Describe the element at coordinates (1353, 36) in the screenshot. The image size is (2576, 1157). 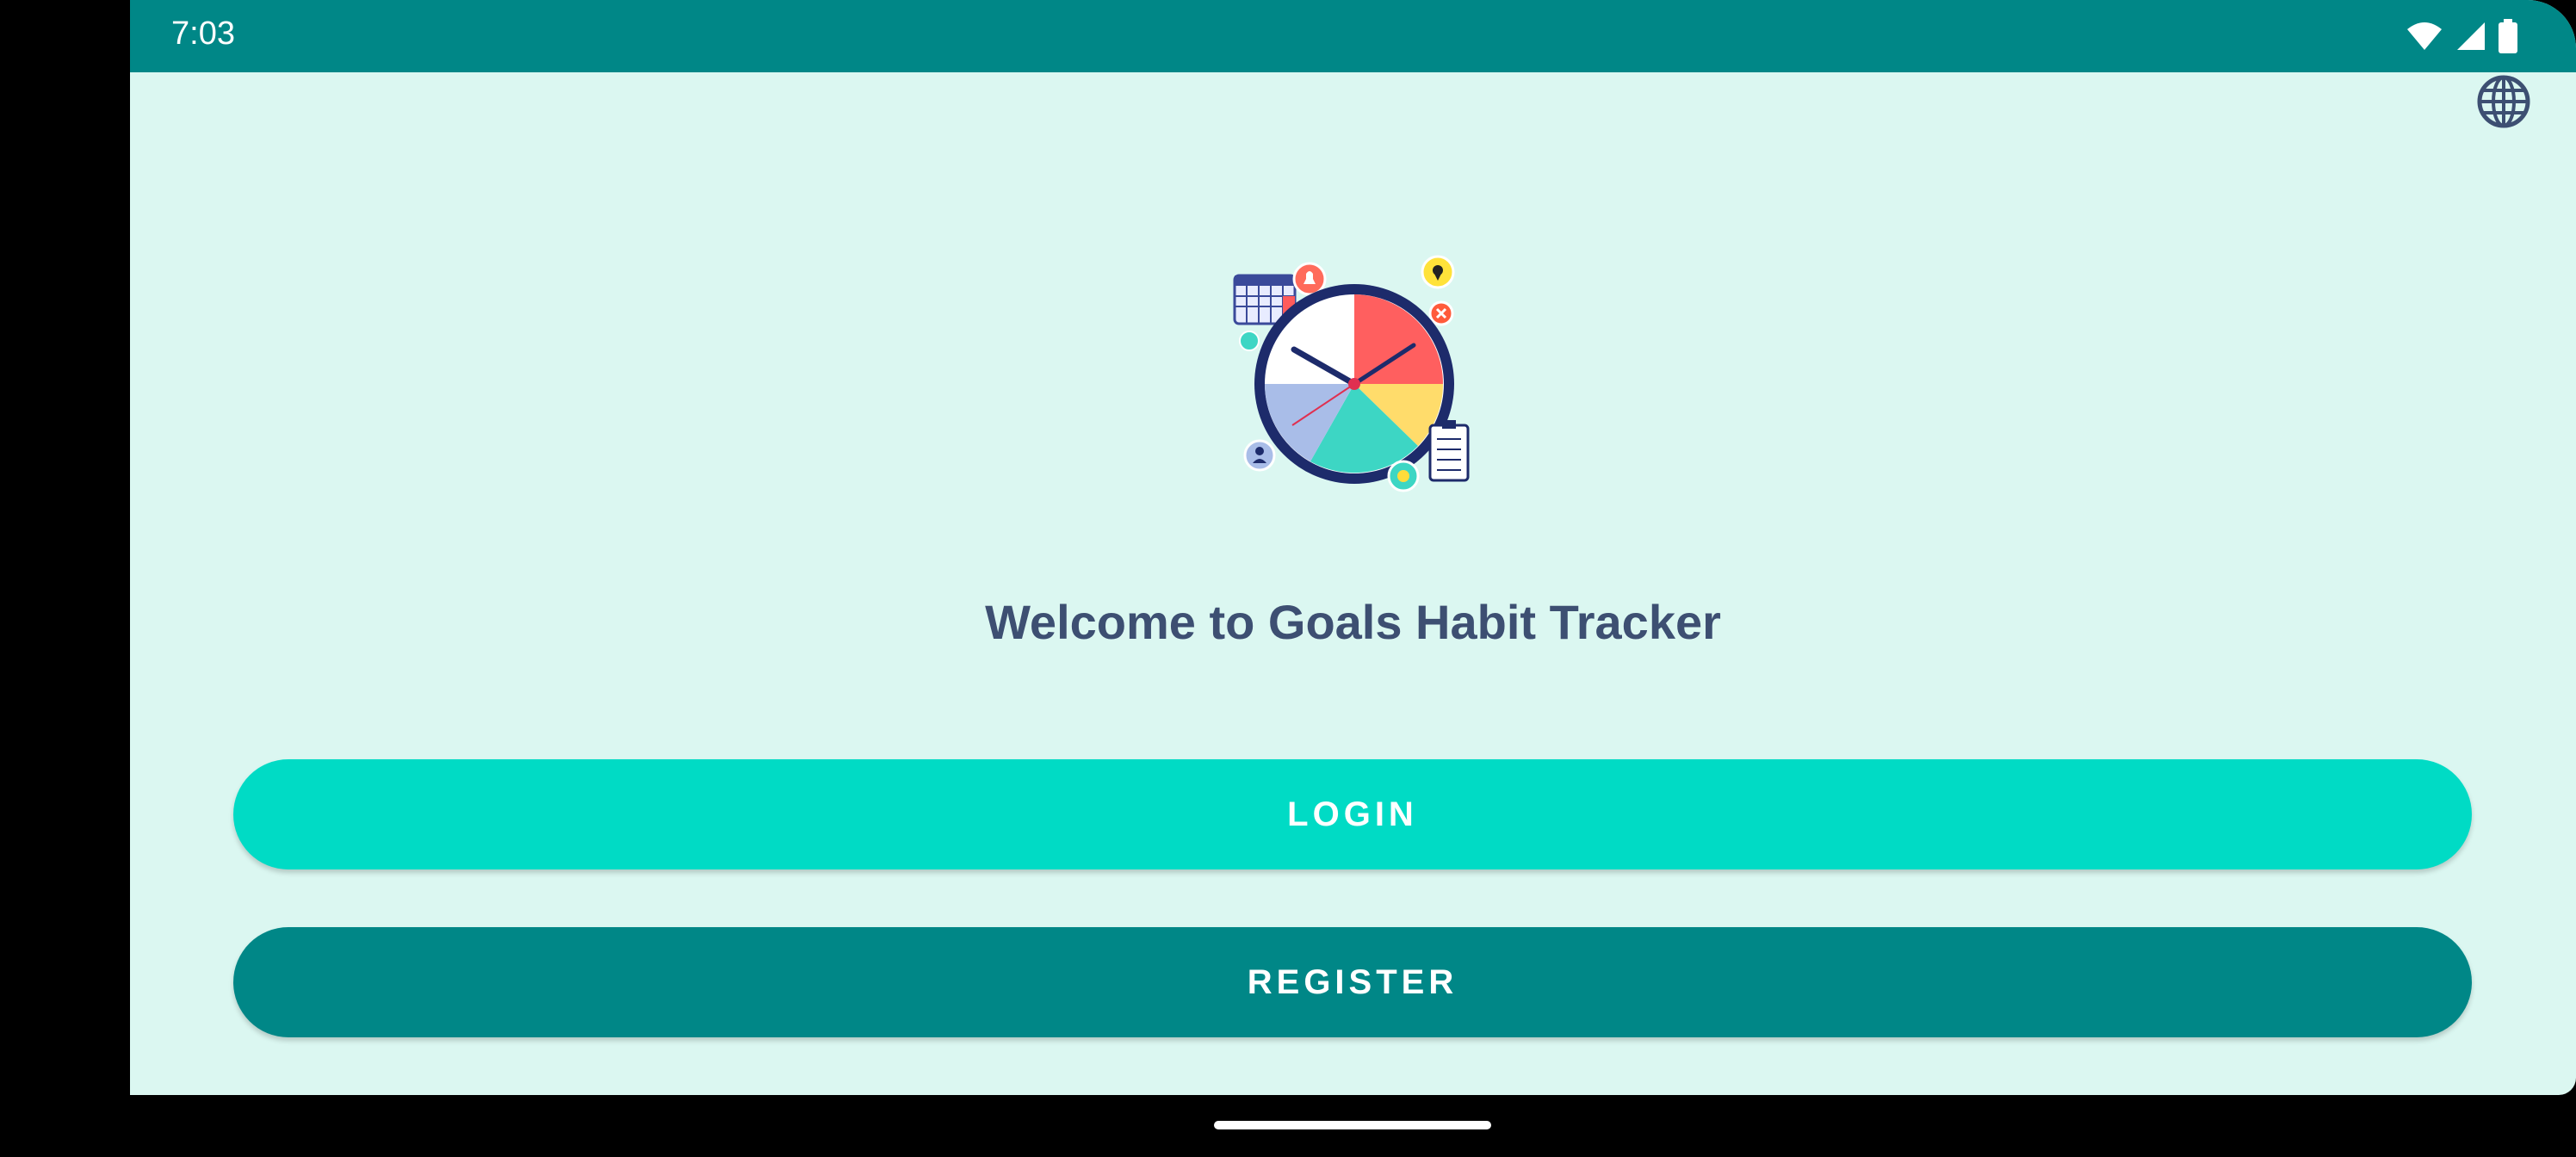
I see `status-bar: 7:03` at that location.